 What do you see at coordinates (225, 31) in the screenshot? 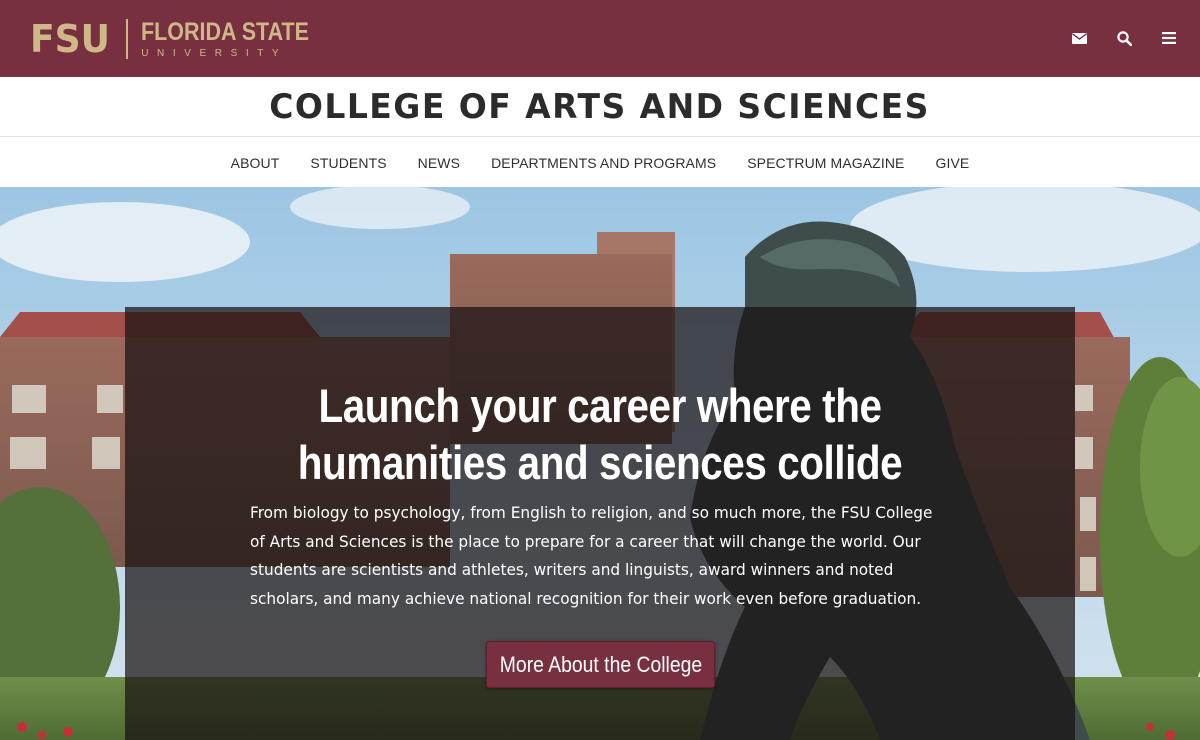
I see `logo-name: FLORIDA STATE` at bounding box center [225, 31].